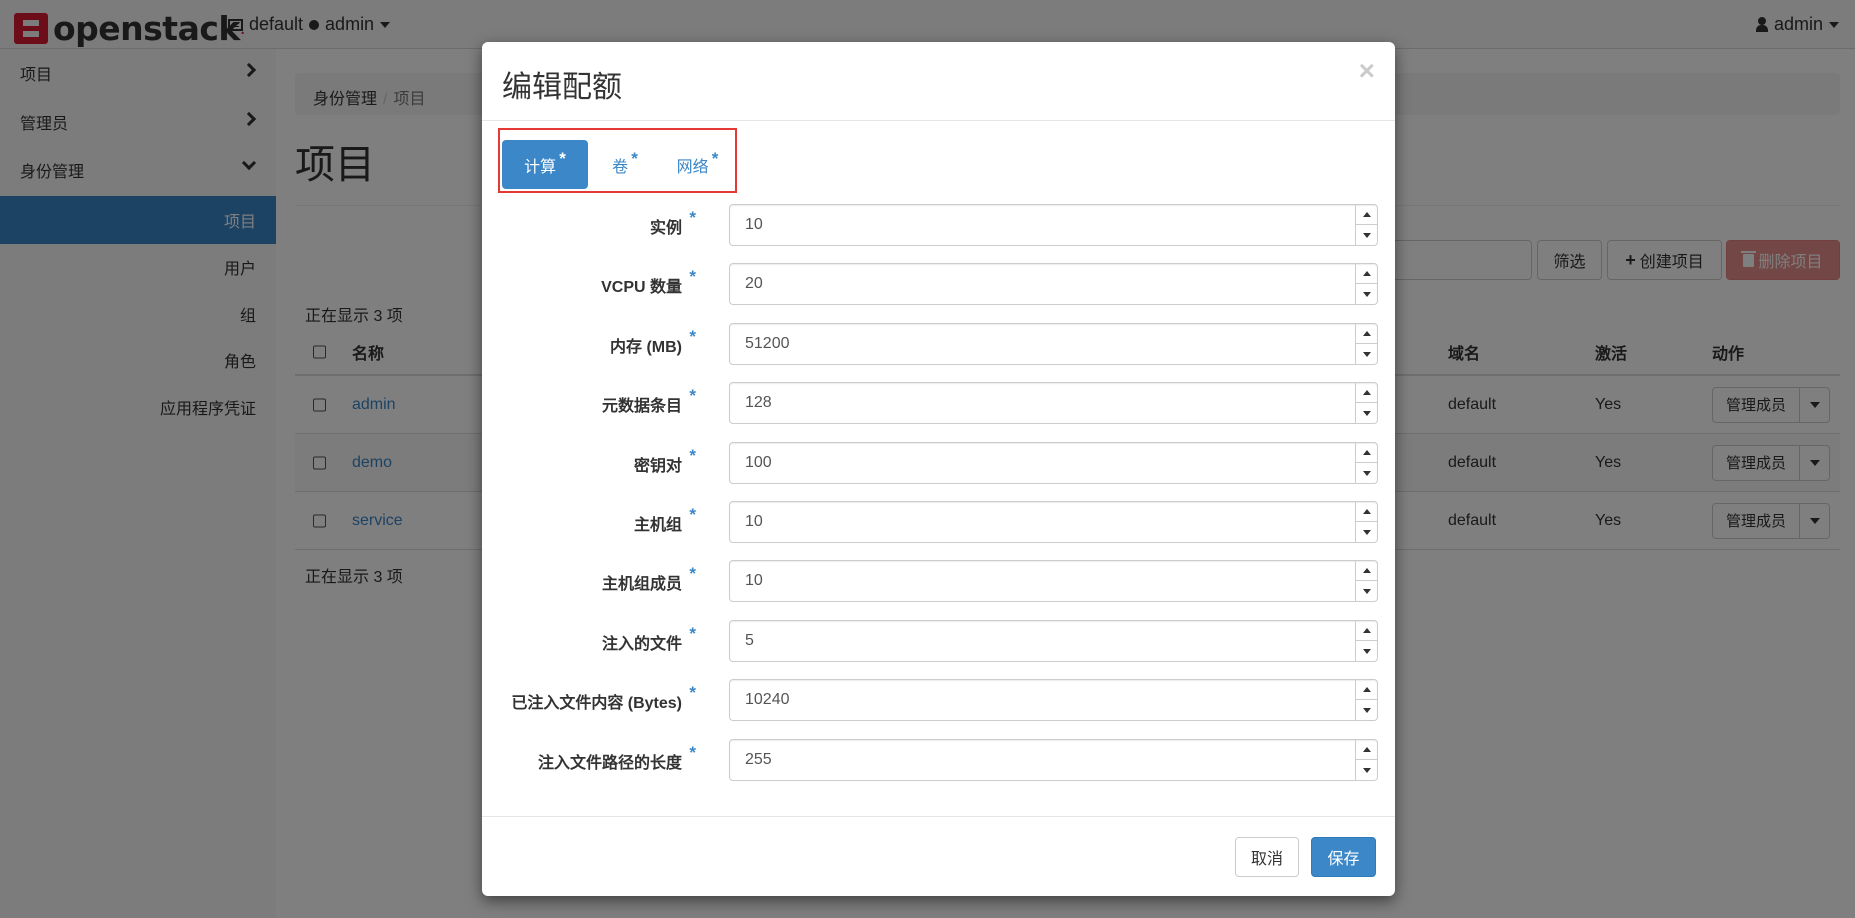 The width and height of the screenshot is (1855, 918). What do you see at coordinates (767, 343) in the screenshot?
I see `quota-value: 51200` at bounding box center [767, 343].